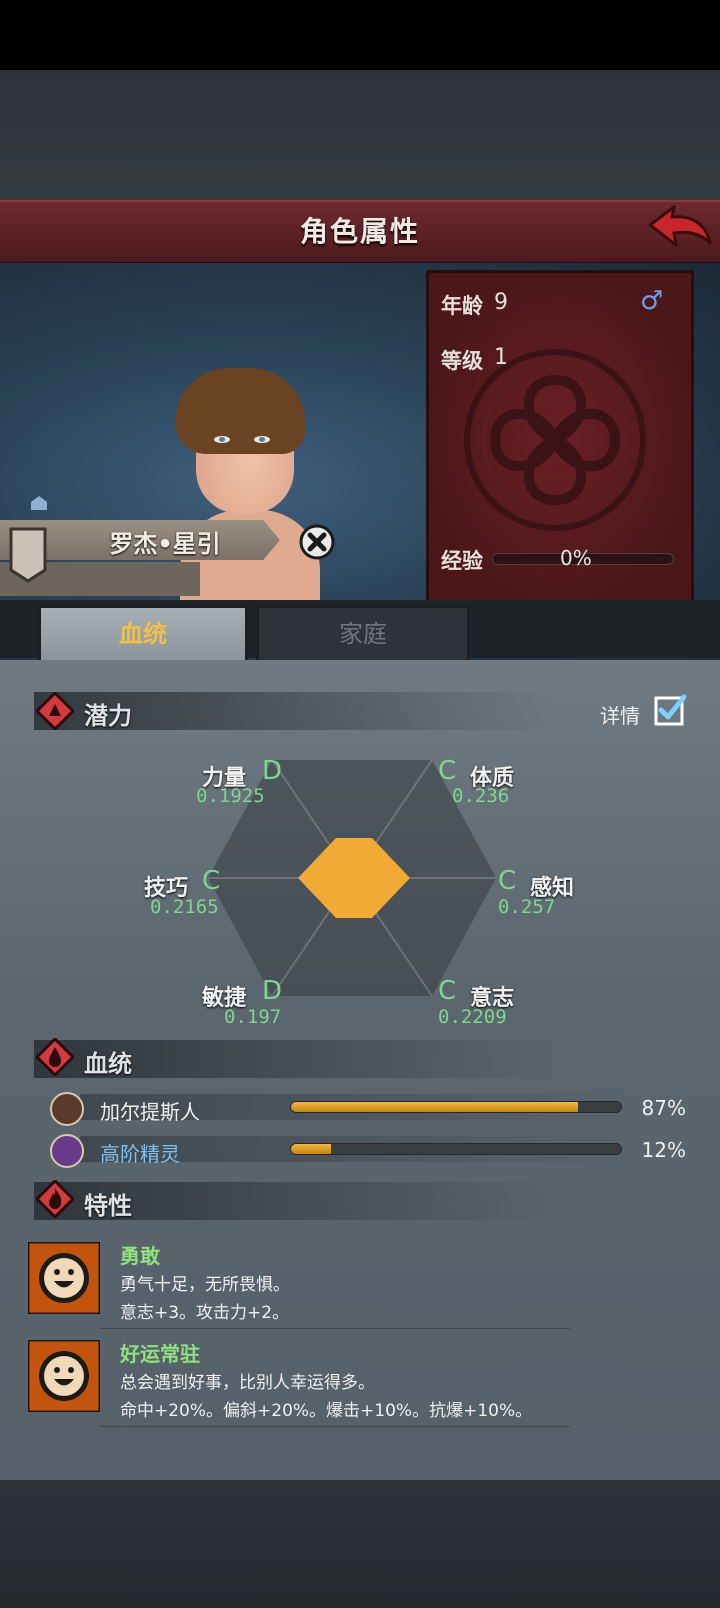  What do you see at coordinates (472, 1017) in the screenshot?
I see `stat-value-will: 0.2209` at bounding box center [472, 1017].